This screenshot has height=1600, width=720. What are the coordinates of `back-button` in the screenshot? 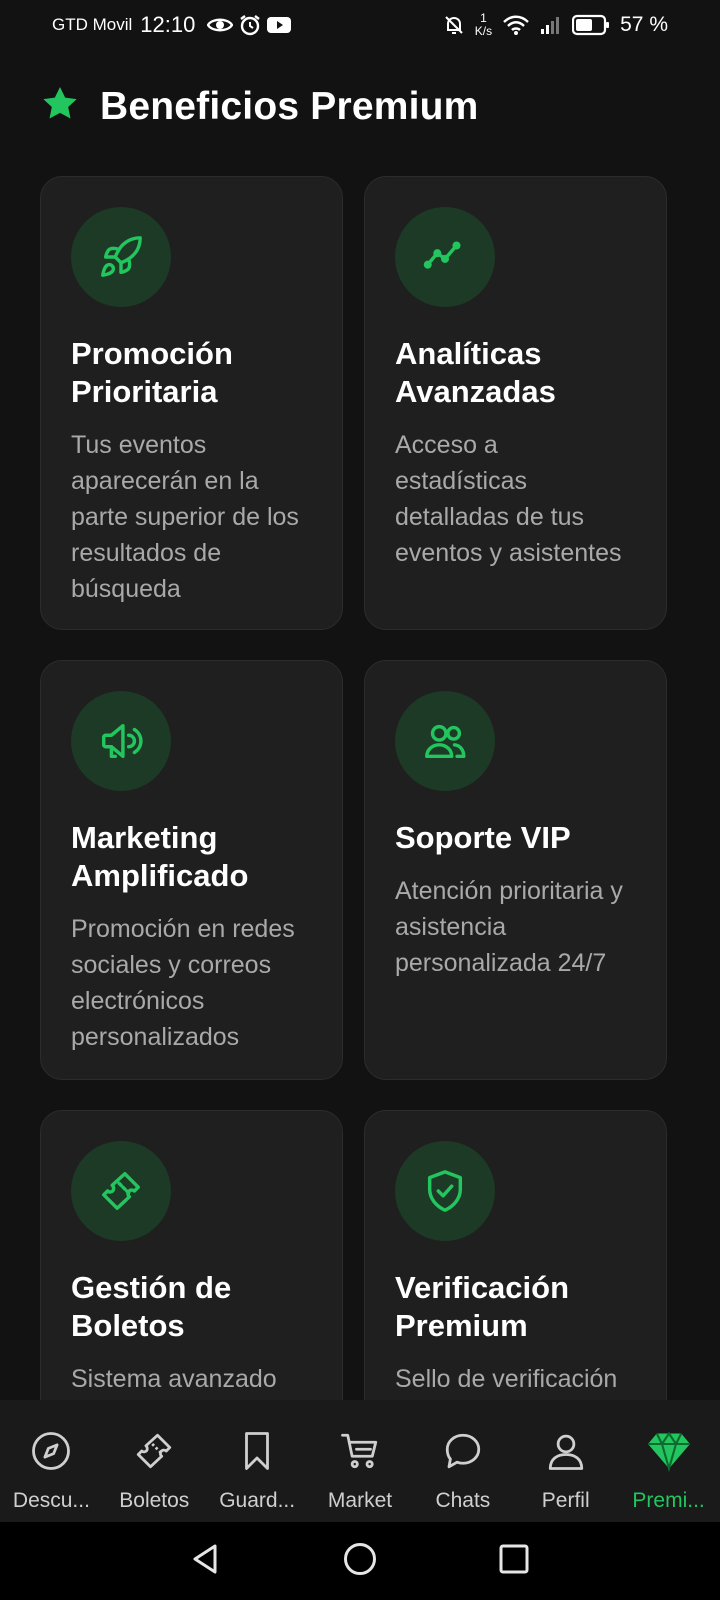 It's located at (206, 1561).